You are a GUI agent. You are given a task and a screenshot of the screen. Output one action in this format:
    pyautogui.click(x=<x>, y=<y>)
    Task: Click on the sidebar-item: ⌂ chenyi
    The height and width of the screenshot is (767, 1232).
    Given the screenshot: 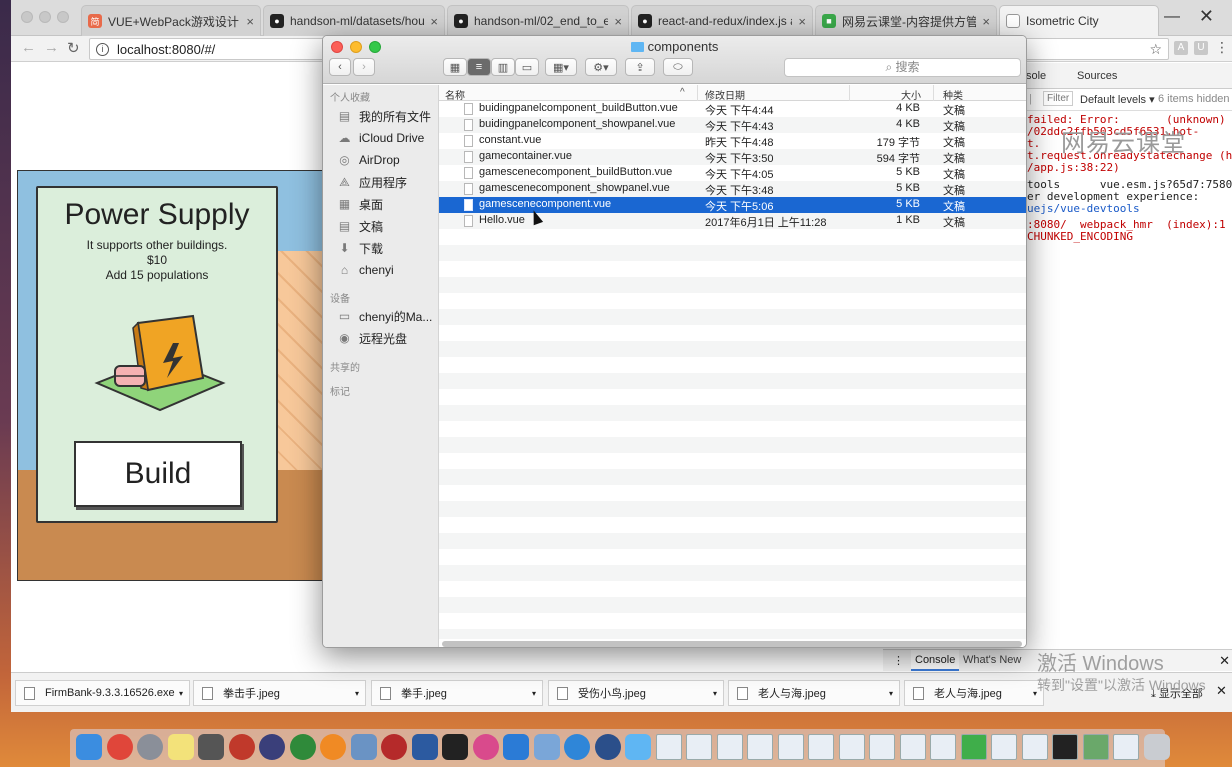 What is the action you would take?
    pyautogui.click(x=365, y=270)
    